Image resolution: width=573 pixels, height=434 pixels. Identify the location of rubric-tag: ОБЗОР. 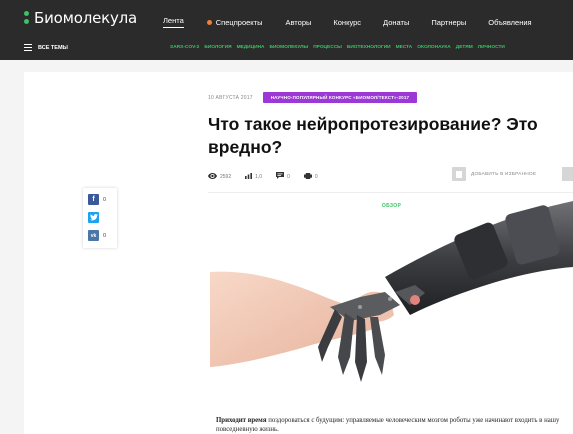
(391, 206).